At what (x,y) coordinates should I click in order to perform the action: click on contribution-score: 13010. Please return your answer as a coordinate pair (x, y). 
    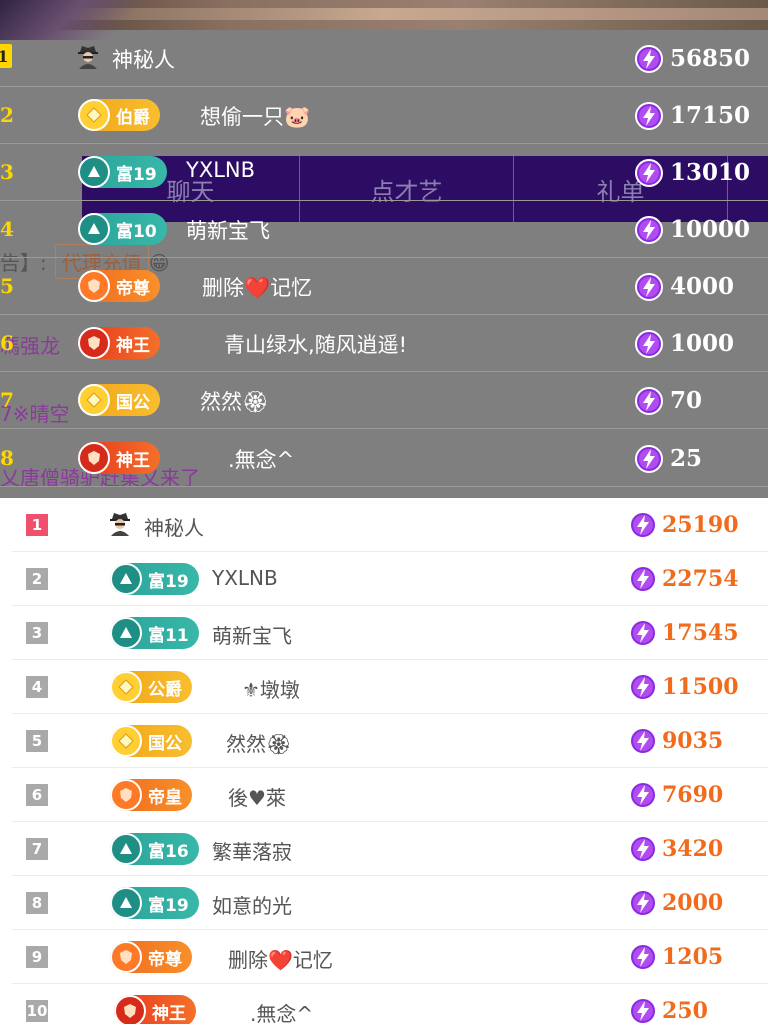
    Looking at the image, I should click on (710, 172).